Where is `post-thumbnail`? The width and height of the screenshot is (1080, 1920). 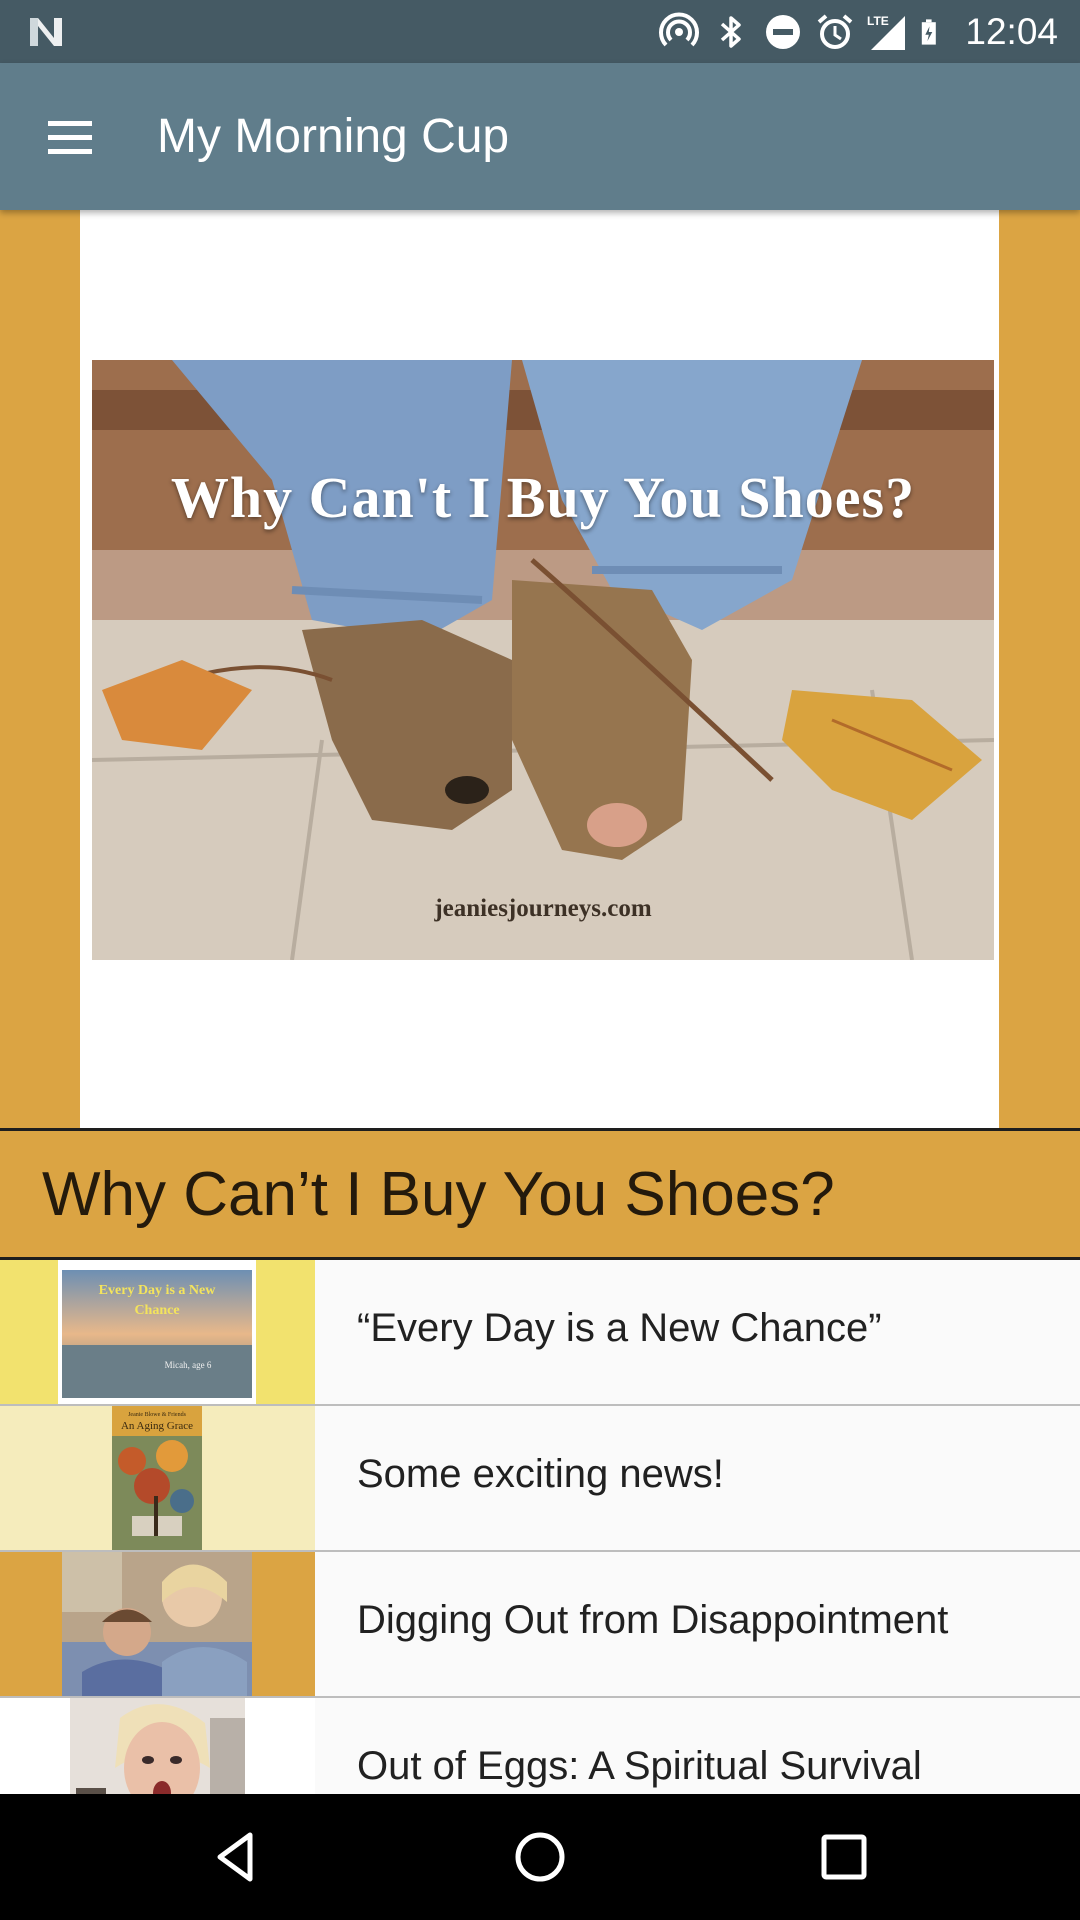
post-thumbnail is located at coordinates (157, 1624).